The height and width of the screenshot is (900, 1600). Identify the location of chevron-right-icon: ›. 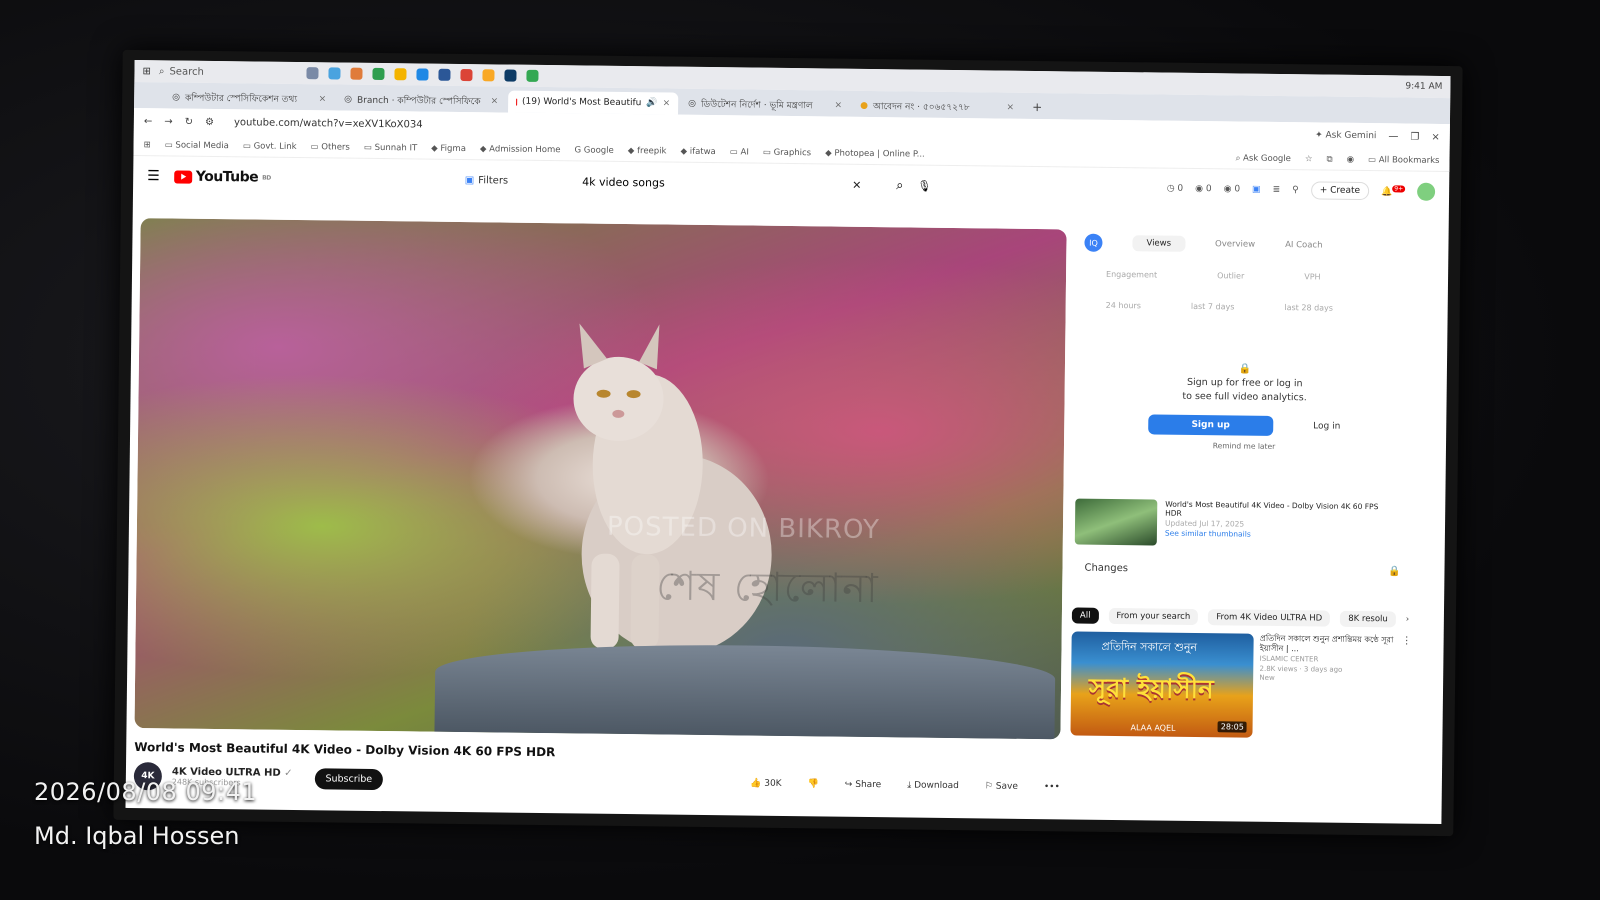
(1408, 619).